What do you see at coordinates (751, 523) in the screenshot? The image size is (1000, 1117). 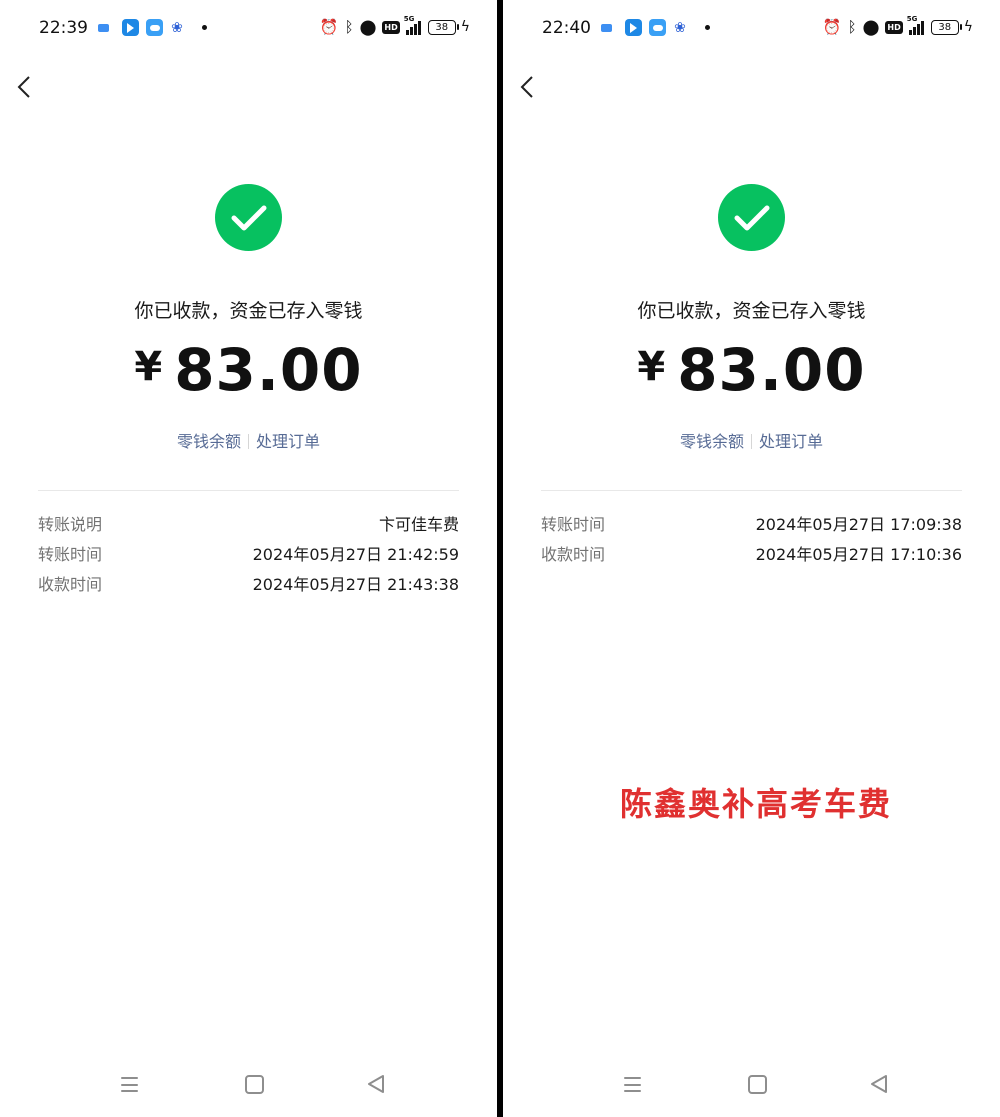 I see `detail-row-transfer-time: 转账时间 2024年05月27日 17:09:38` at bounding box center [751, 523].